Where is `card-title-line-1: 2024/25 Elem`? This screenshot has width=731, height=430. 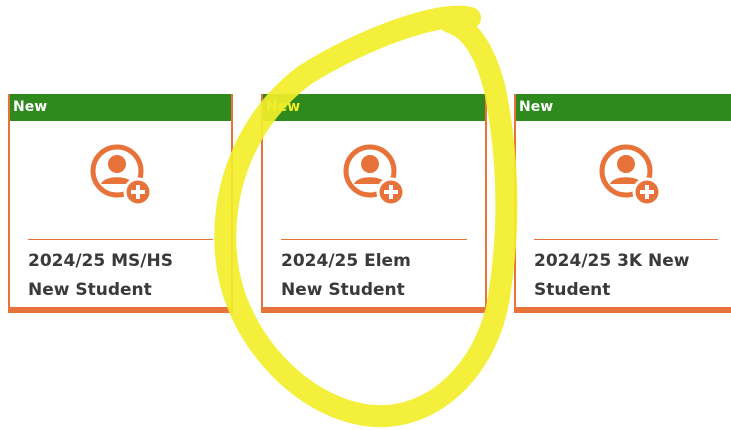 card-title-line-1: 2024/25 Elem is located at coordinates (346, 261).